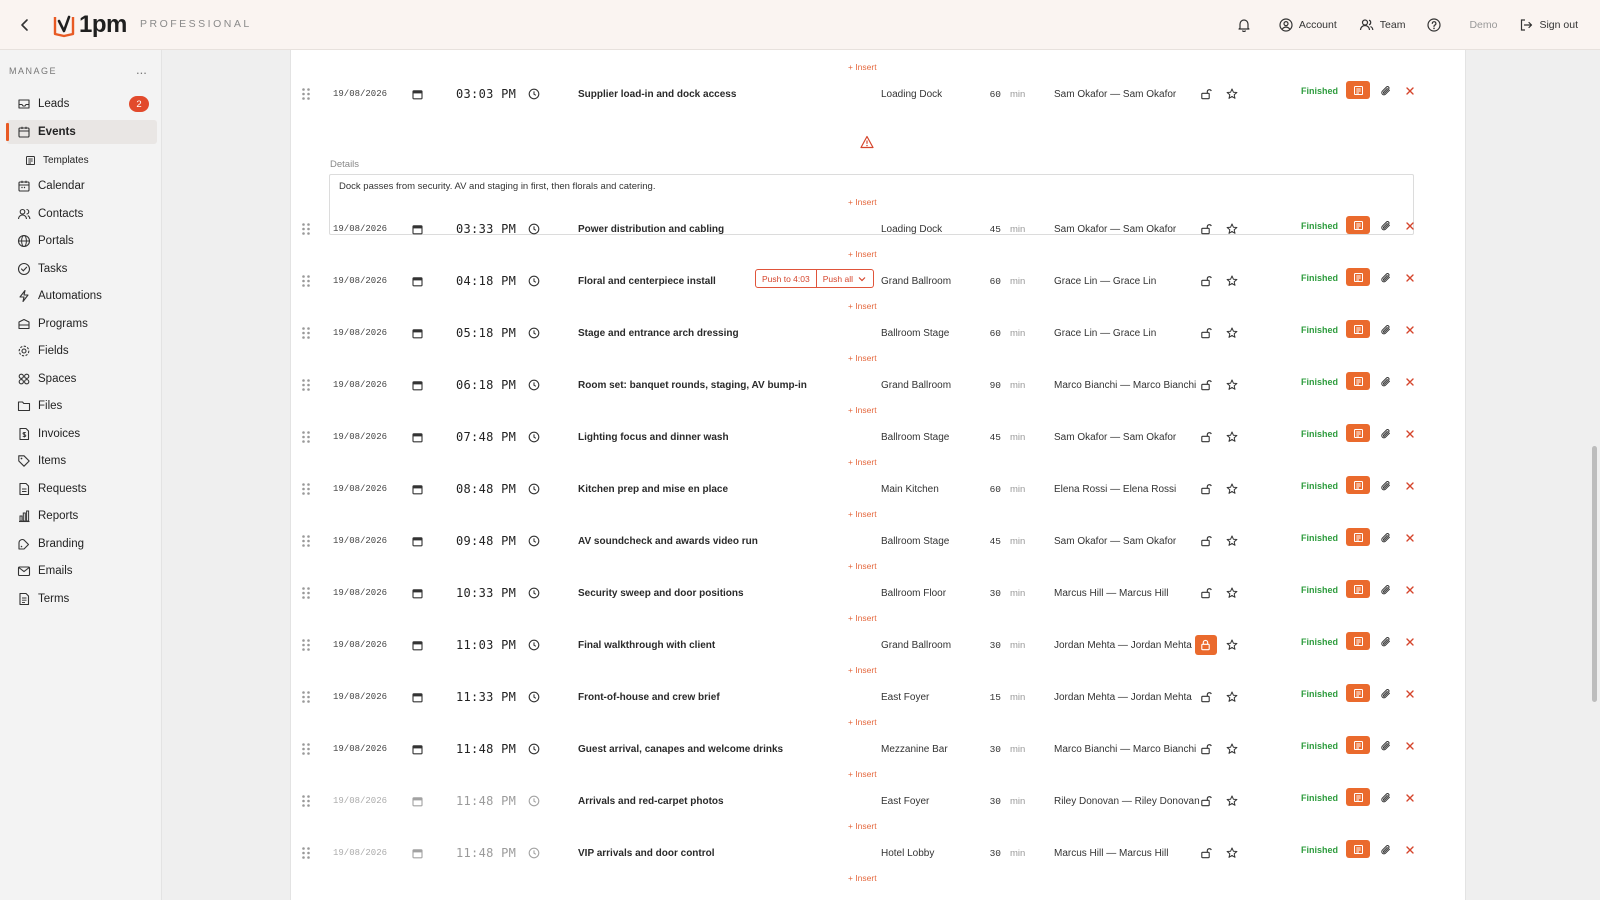  What do you see at coordinates (82, 160) in the screenshot?
I see `sidebar-item-templates: Templates` at bounding box center [82, 160].